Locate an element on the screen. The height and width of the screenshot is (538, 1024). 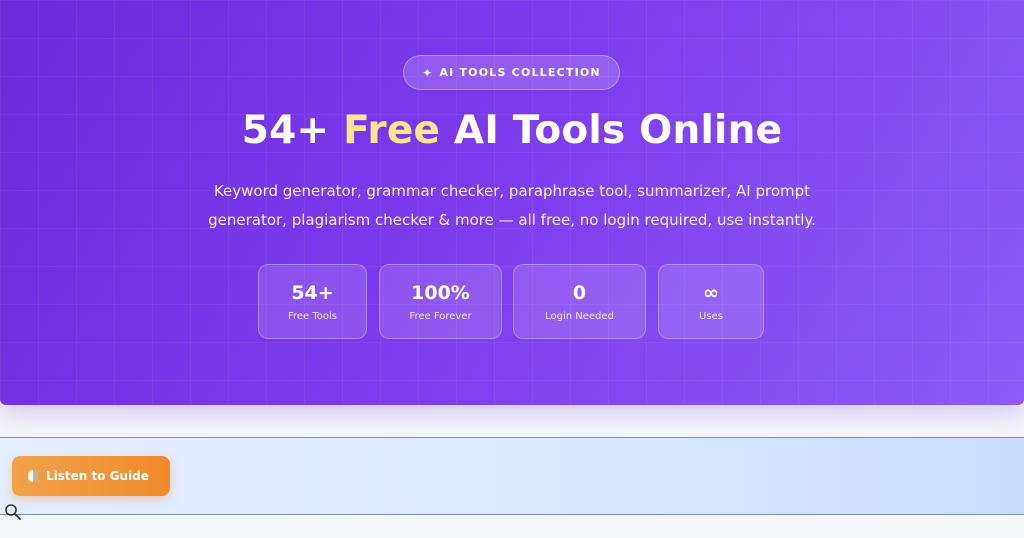
page-title: 54+ Free AI Tools Online is located at coordinates (512, 130).